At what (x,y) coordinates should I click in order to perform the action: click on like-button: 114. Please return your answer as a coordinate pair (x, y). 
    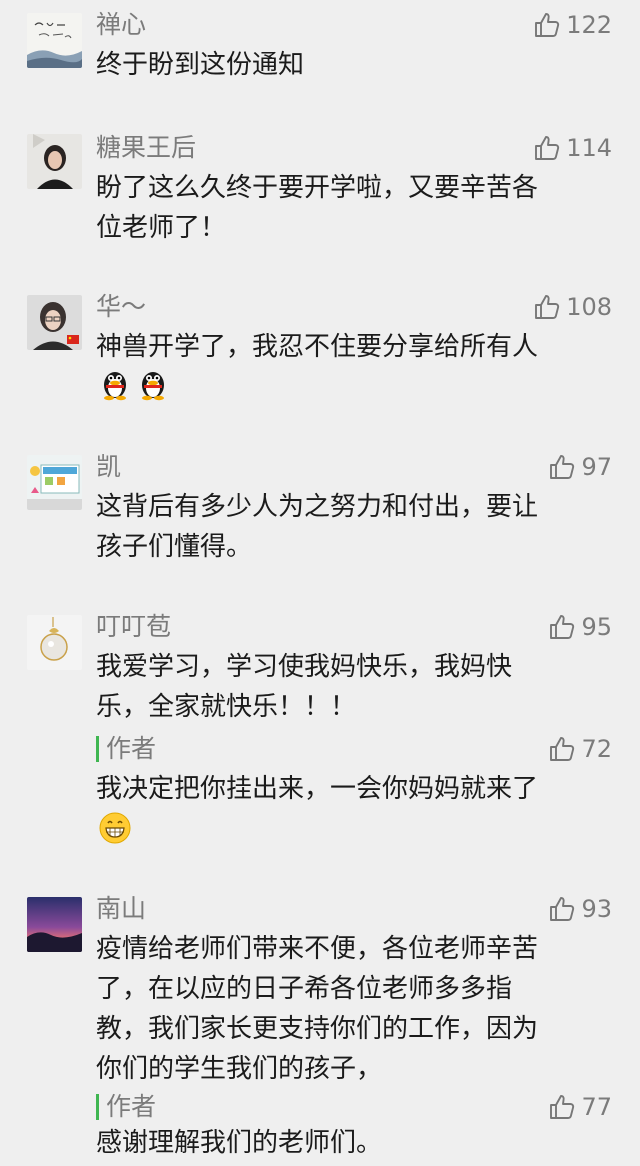
    Looking at the image, I should click on (572, 148).